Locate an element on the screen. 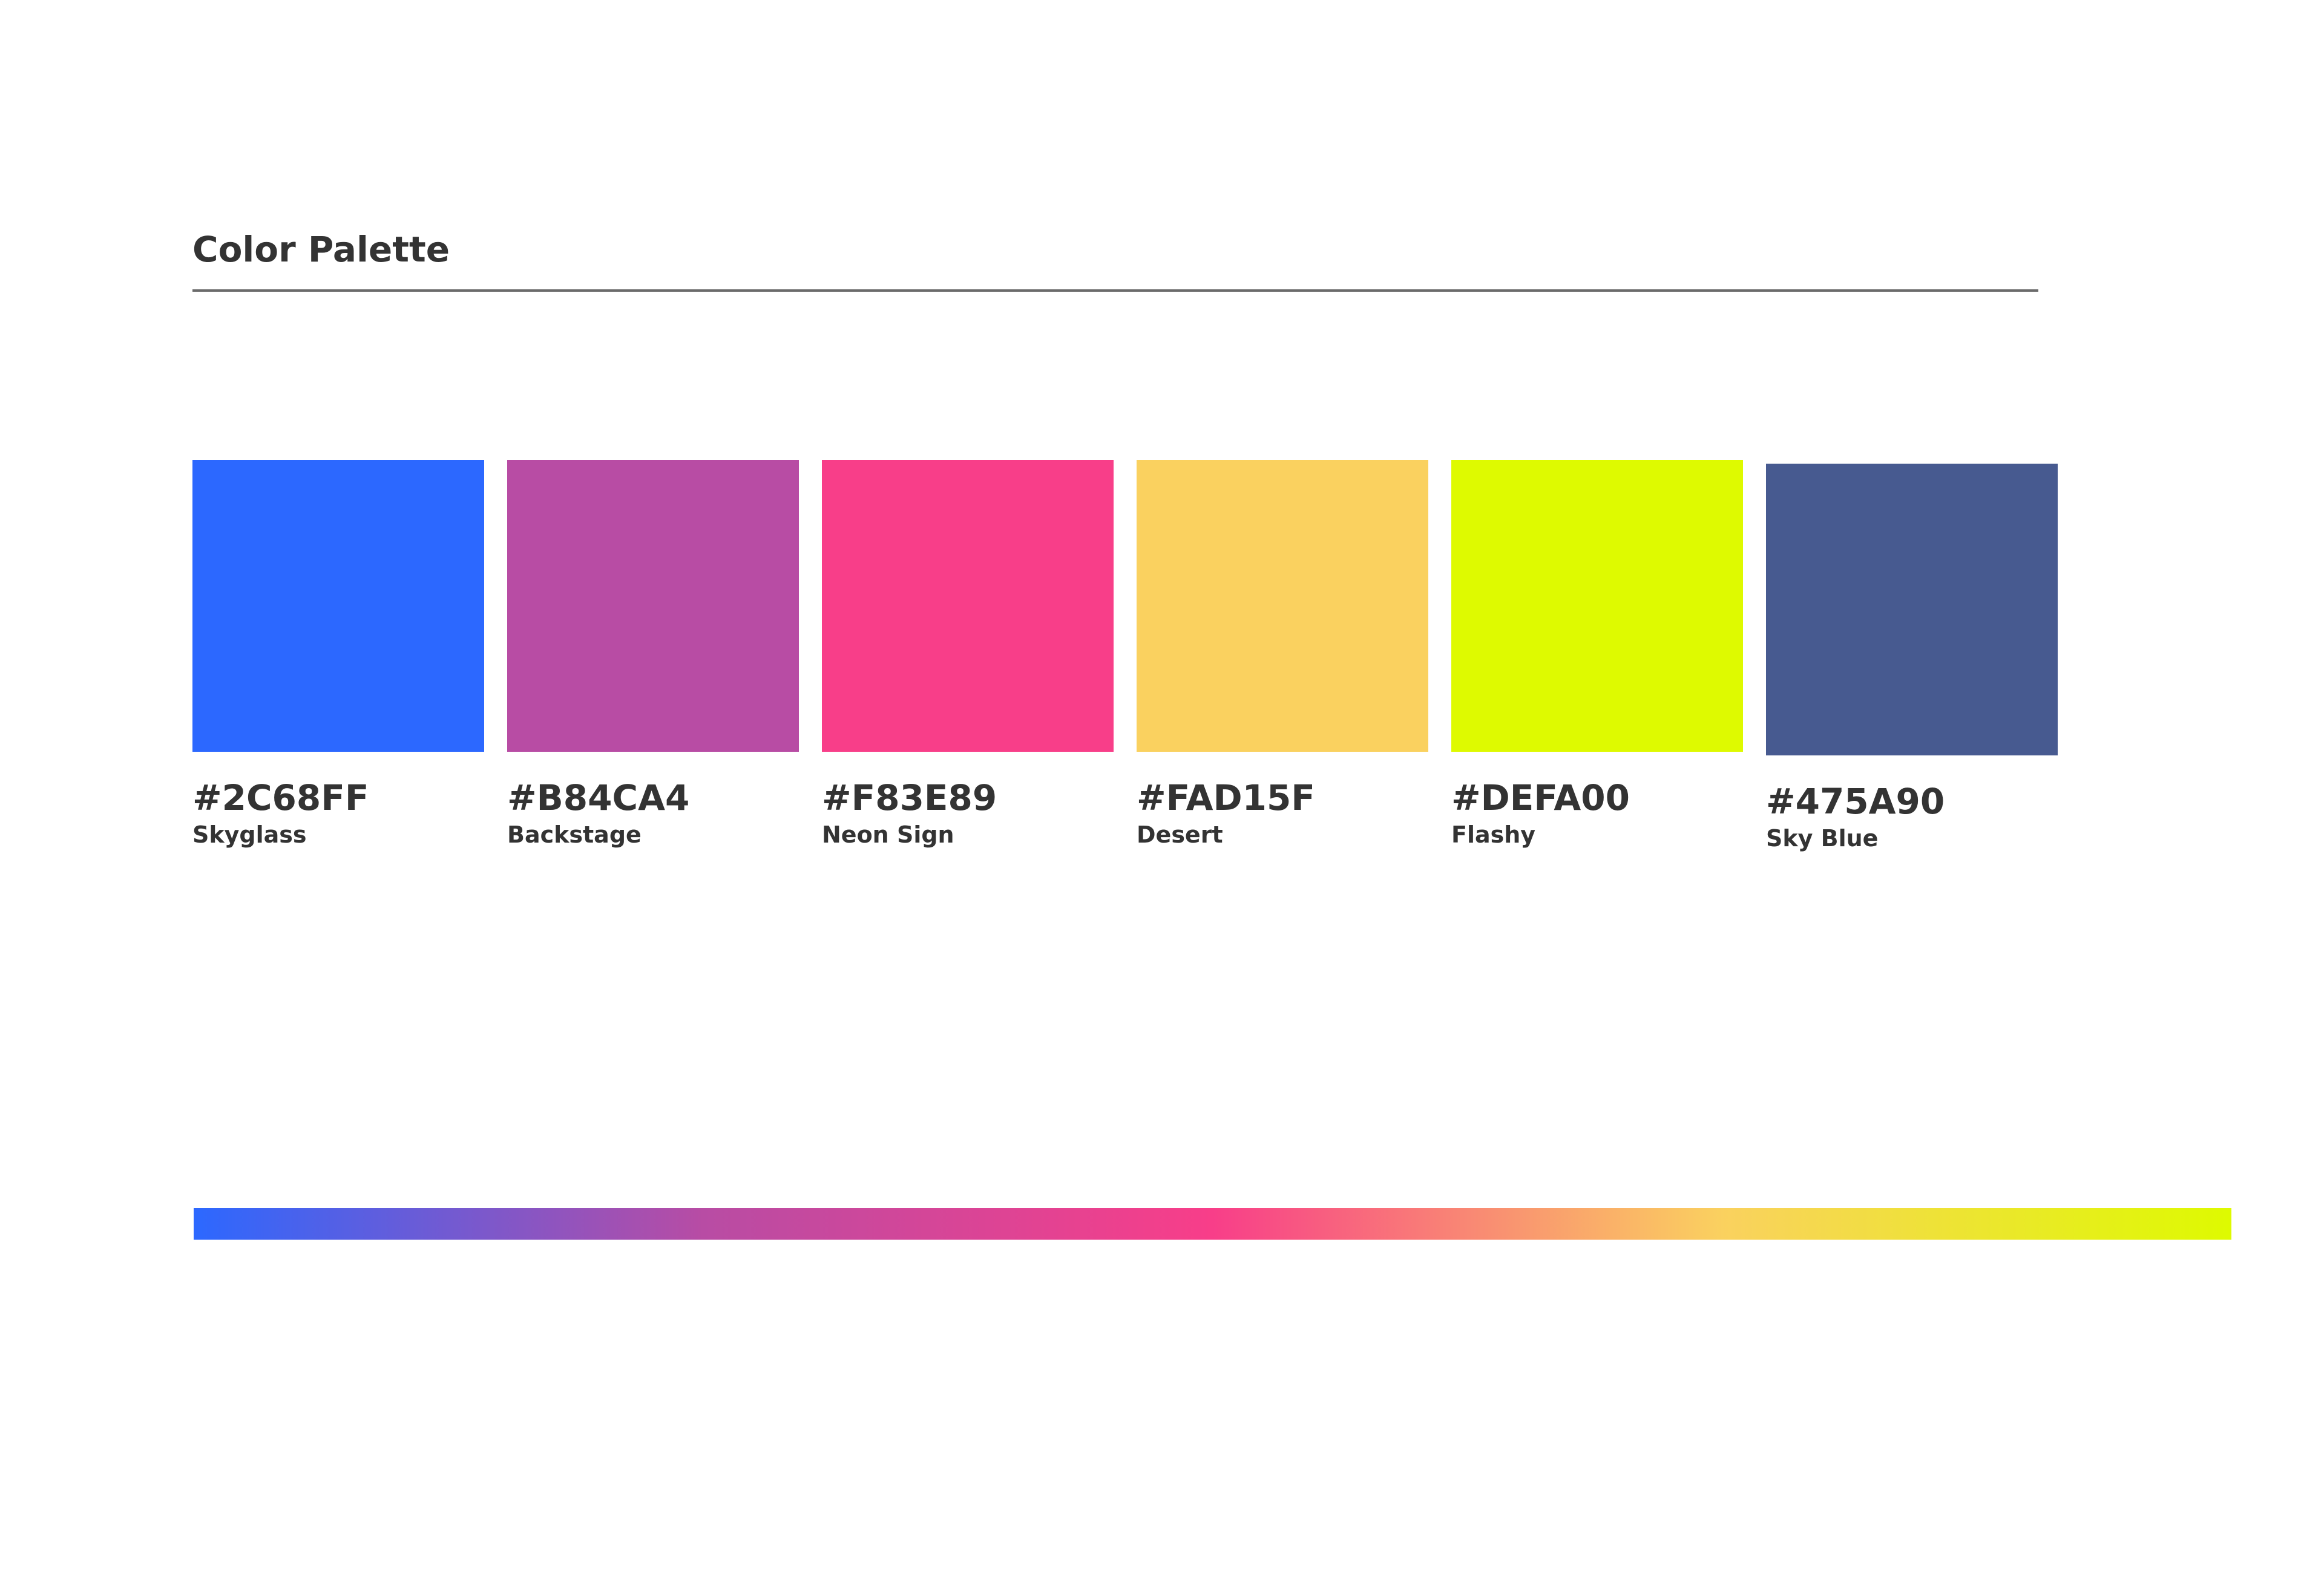 The width and height of the screenshot is (2324, 1578). page-title: Color Palette is located at coordinates (321, 250).